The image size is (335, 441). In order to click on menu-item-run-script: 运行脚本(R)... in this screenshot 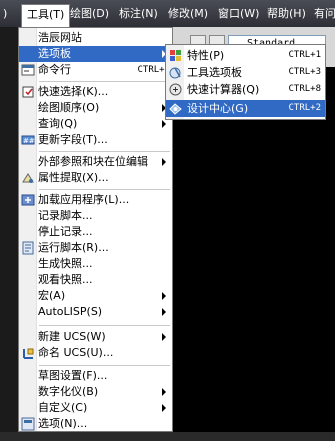, I will do `click(95, 248)`.